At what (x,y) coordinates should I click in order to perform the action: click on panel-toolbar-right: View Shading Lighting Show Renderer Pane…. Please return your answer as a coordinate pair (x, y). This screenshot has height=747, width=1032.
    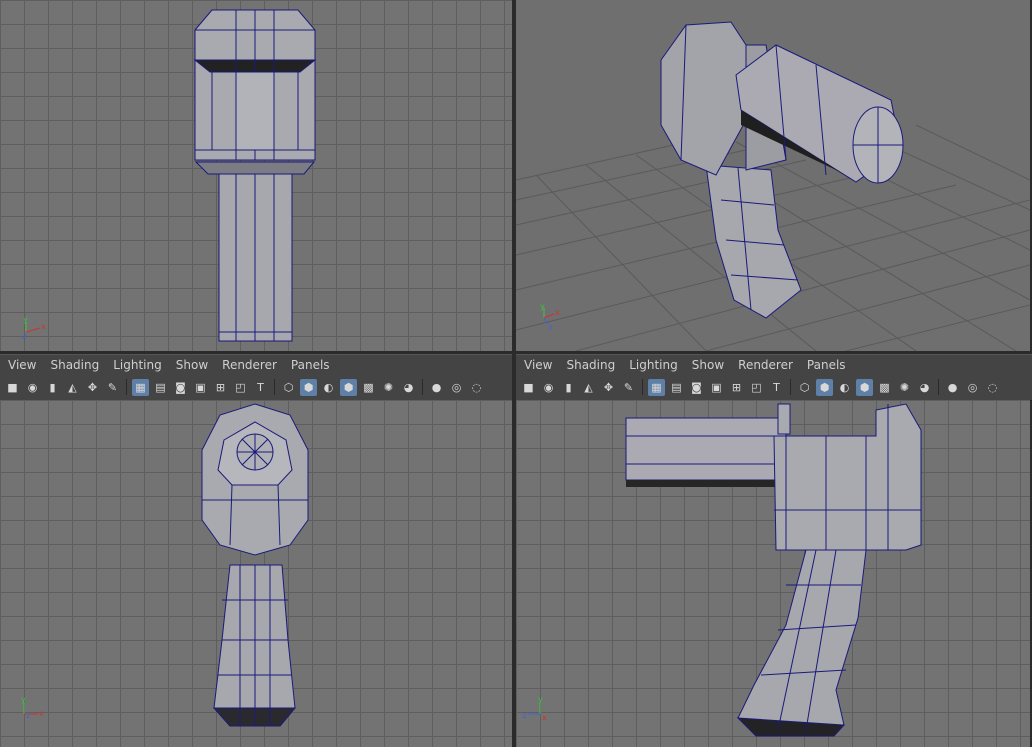
    Looking at the image, I should click on (774, 377).